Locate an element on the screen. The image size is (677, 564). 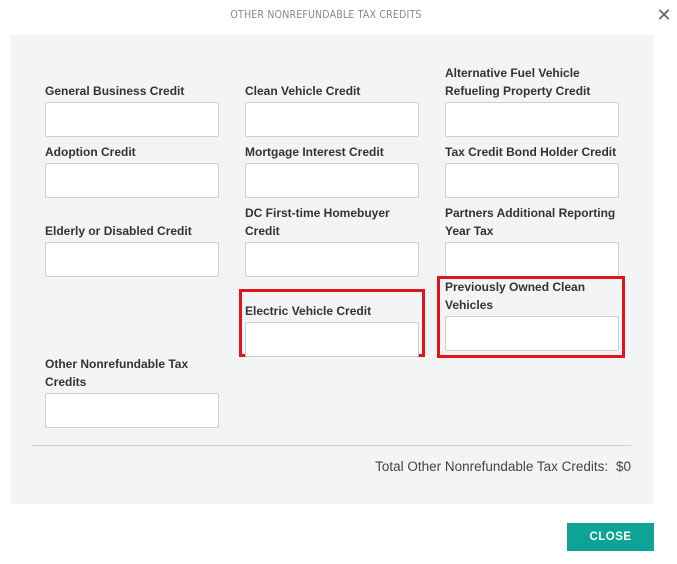
field-label: Adoption Credit is located at coordinates (90, 152).